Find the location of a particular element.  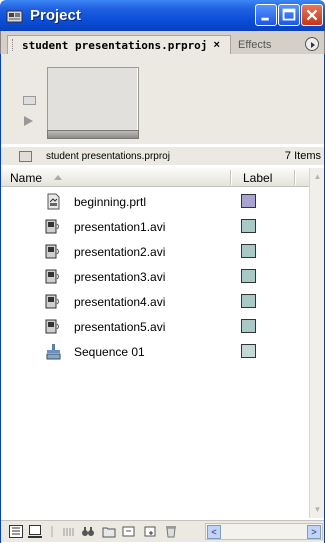

preview-thumbnail is located at coordinates (93, 103).